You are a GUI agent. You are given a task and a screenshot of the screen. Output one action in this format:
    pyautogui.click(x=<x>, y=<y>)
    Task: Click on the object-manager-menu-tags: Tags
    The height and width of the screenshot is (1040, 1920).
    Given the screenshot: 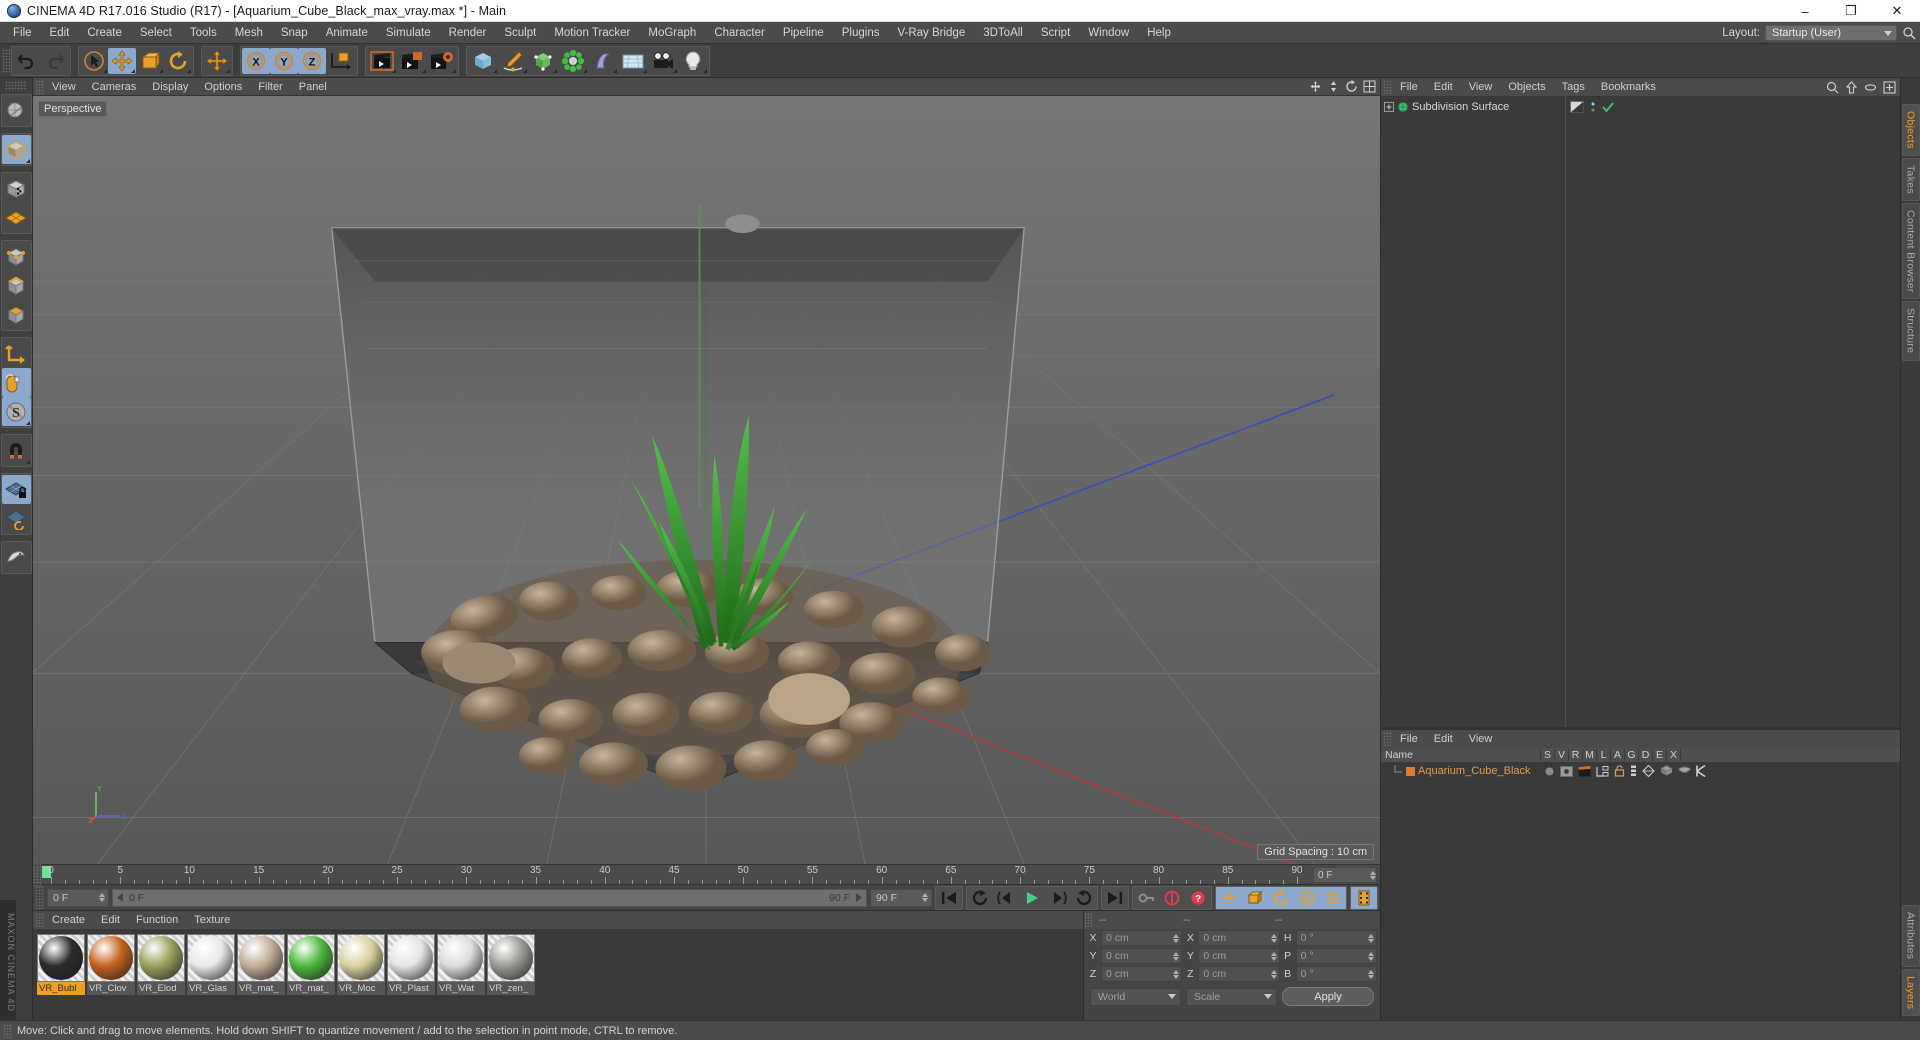 What is the action you would take?
    pyautogui.click(x=1573, y=87)
    